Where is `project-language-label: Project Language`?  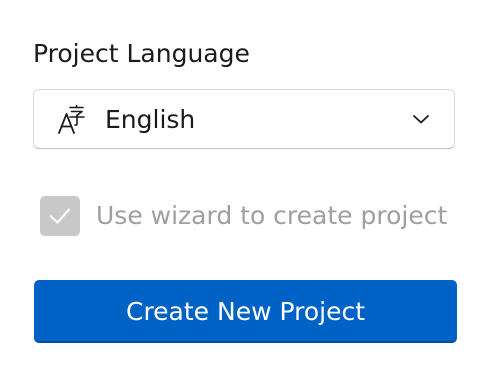
project-language-label: Project Language is located at coordinates (141, 53).